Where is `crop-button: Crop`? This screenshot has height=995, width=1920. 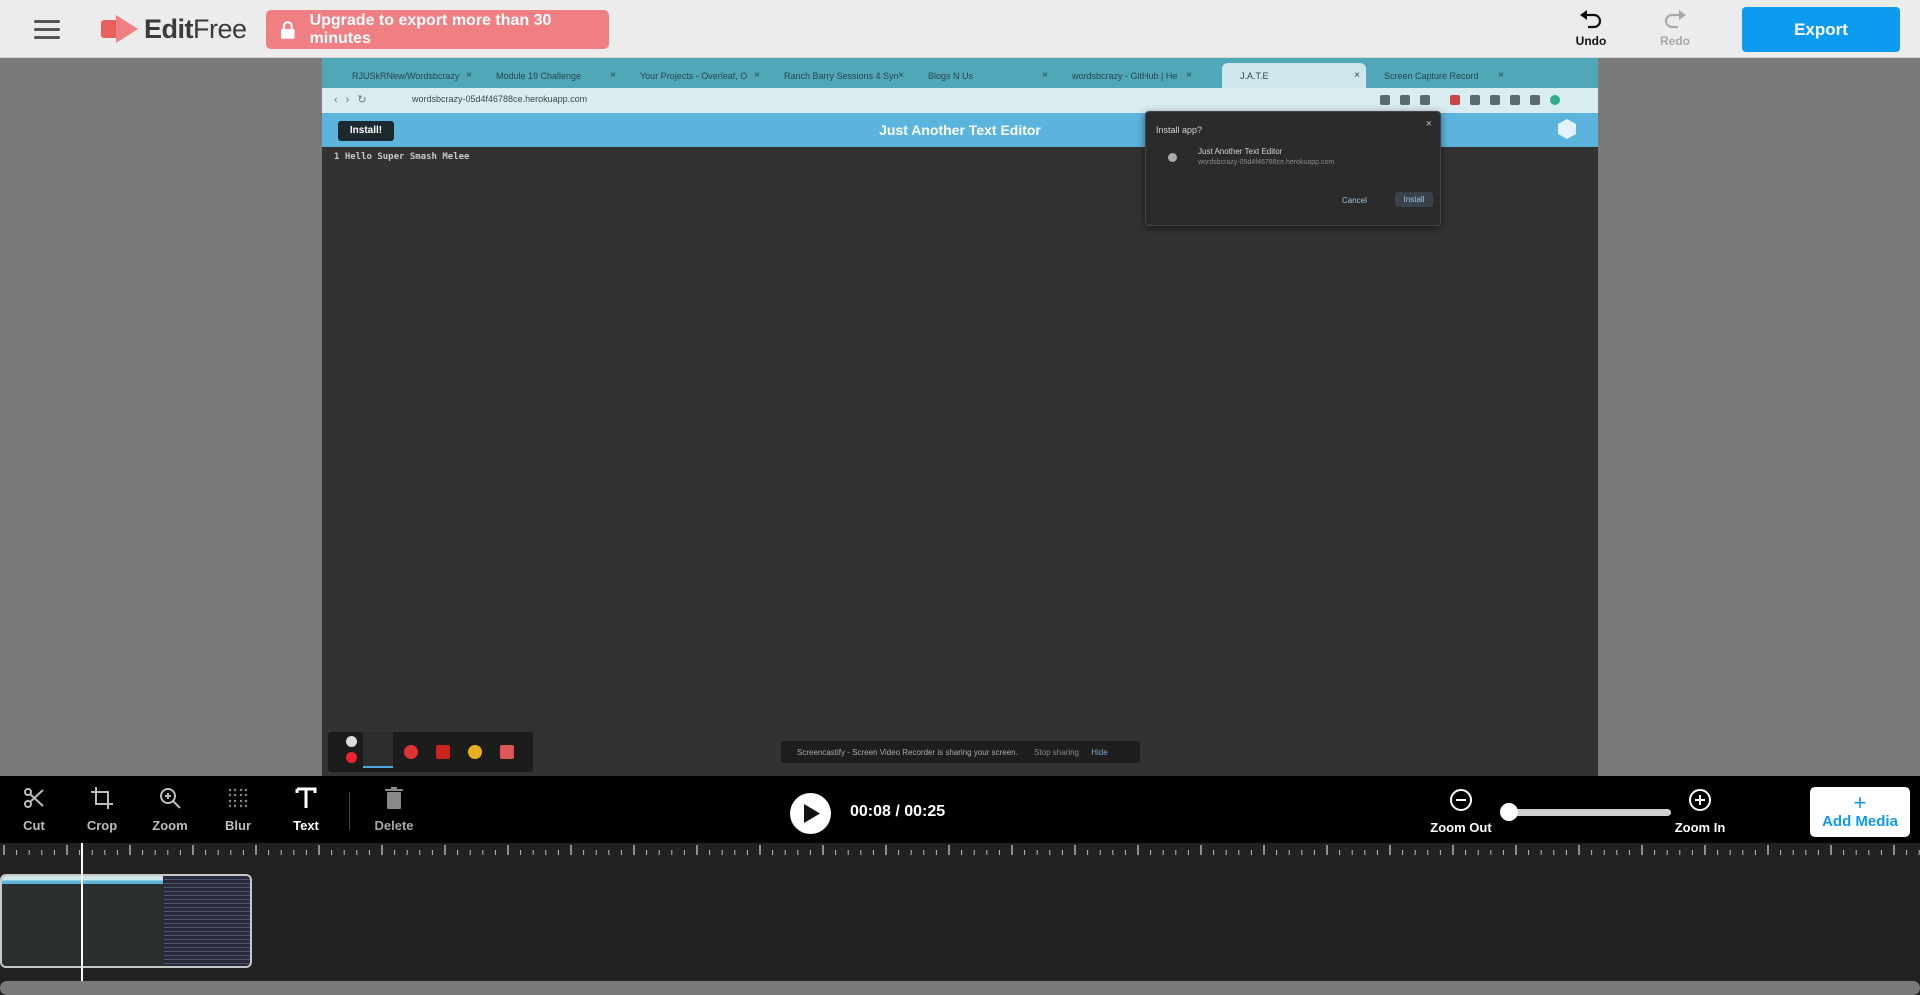
crop-button: Crop is located at coordinates (102, 809).